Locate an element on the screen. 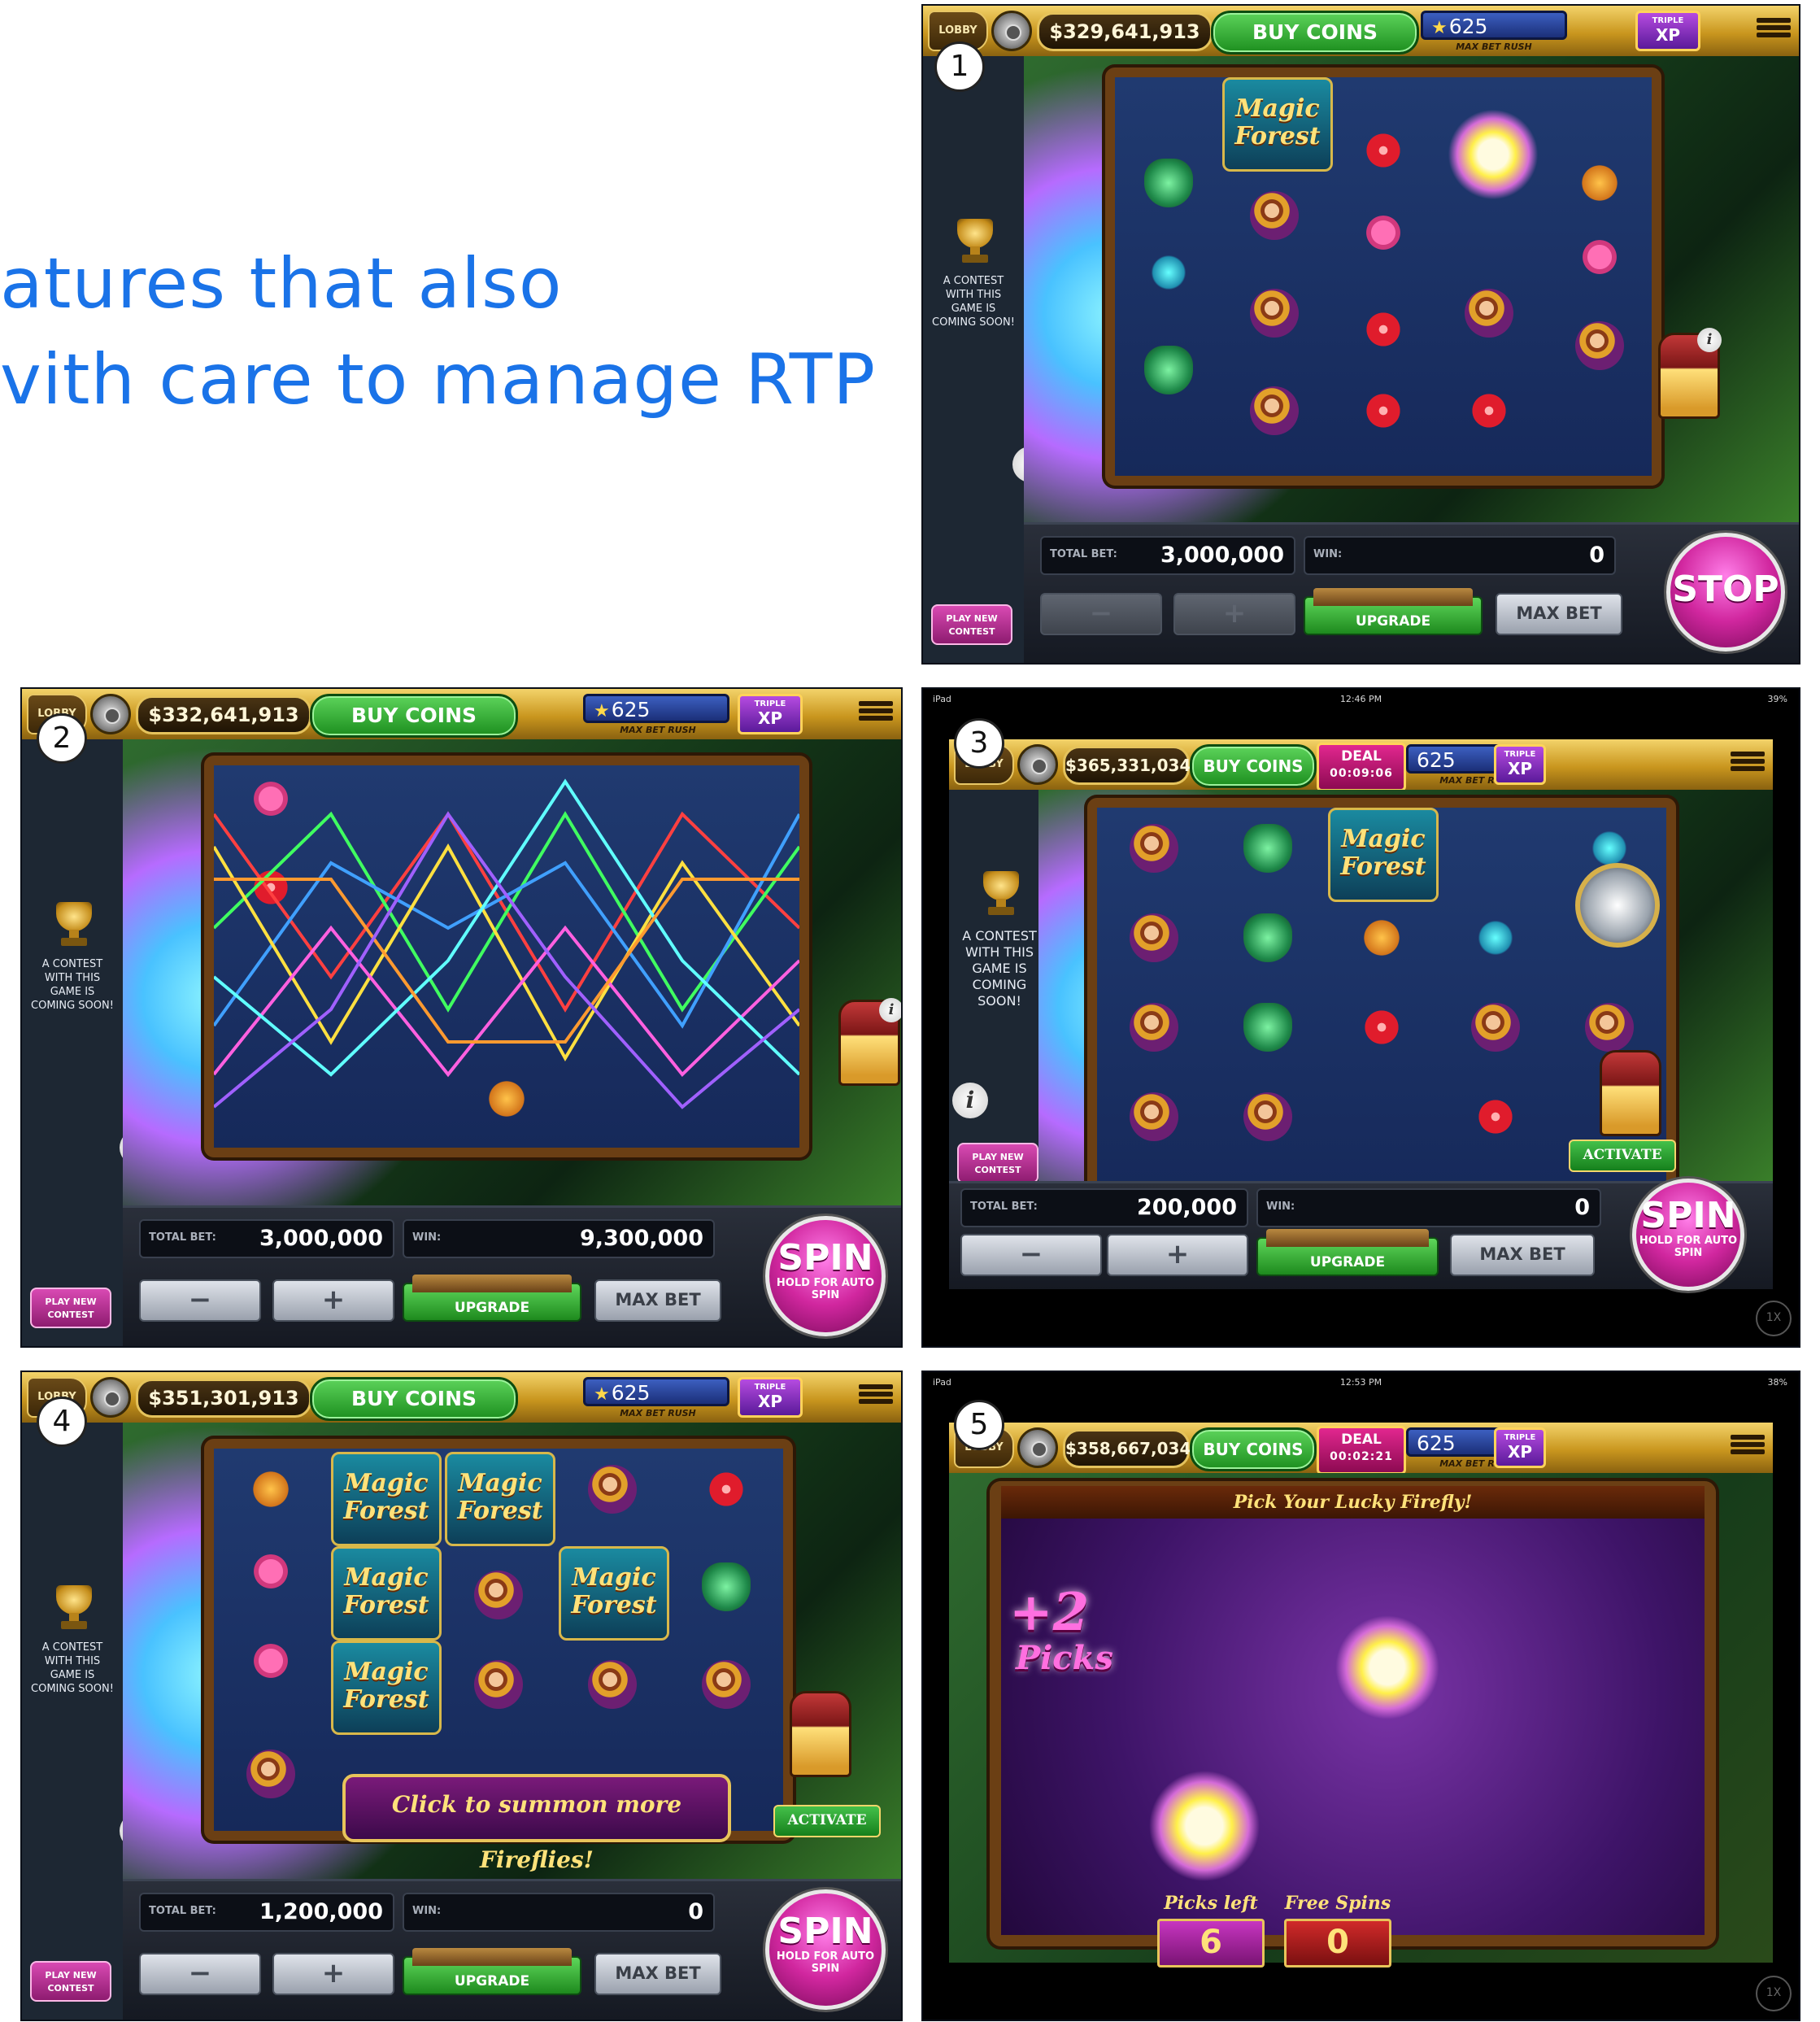  win-field: WIN: 9,300,000 is located at coordinates (559, 1238).